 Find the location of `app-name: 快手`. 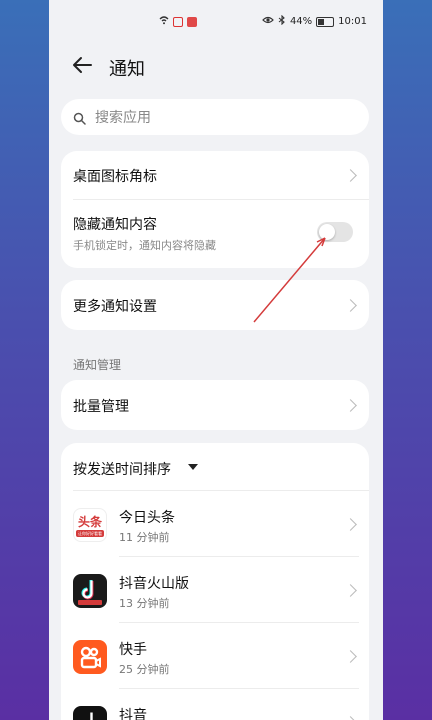

app-name: 快手 is located at coordinates (133, 650).